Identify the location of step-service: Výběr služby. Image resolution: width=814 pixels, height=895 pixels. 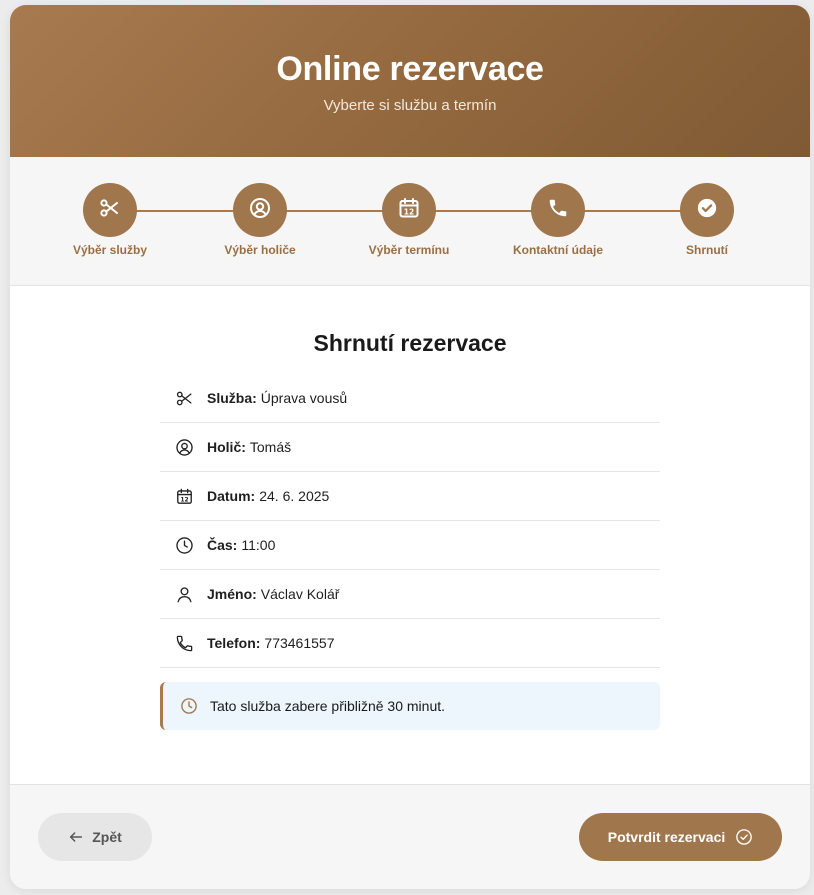
(110, 220).